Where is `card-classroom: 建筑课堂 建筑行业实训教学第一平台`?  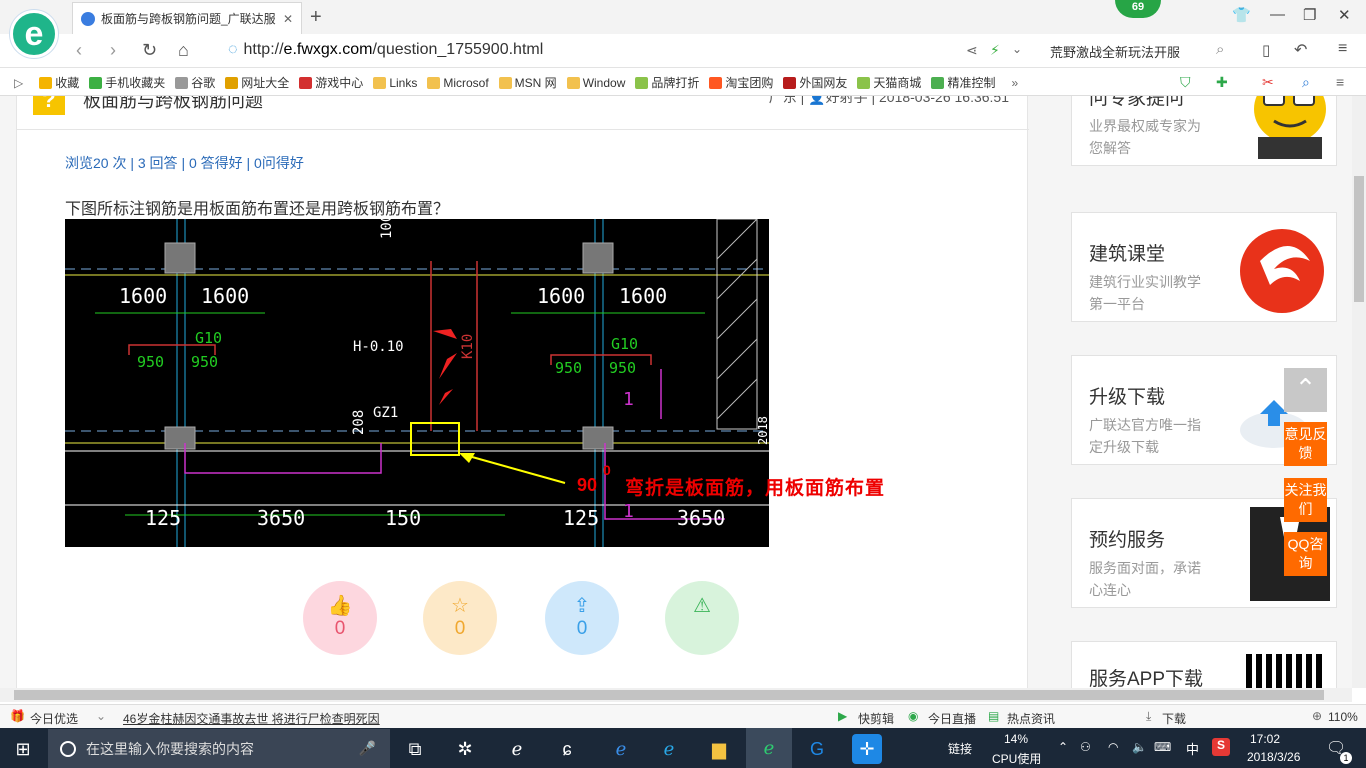
card-classroom: 建筑课堂 建筑行业实训教学第一平台 is located at coordinates (1204, 267).